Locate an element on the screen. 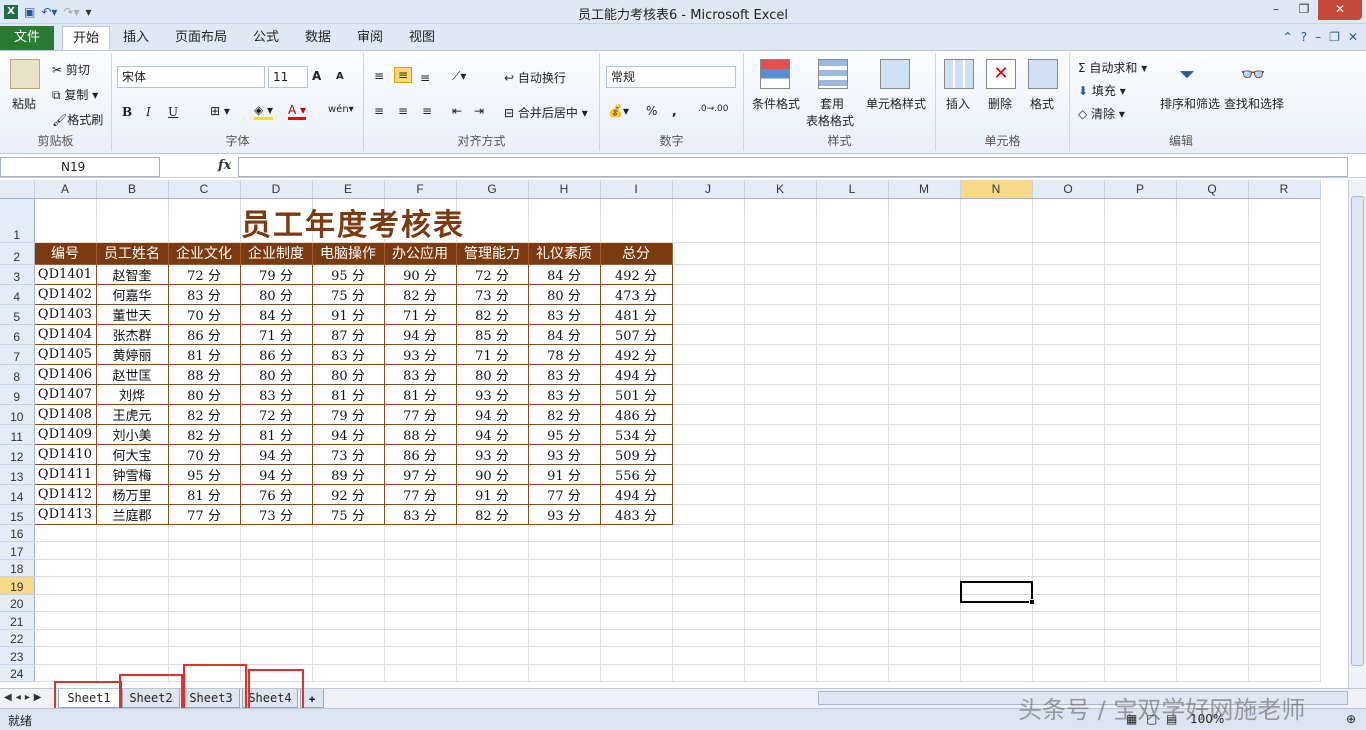  table-cell: 77 分 is located at coordinates (204, 514).